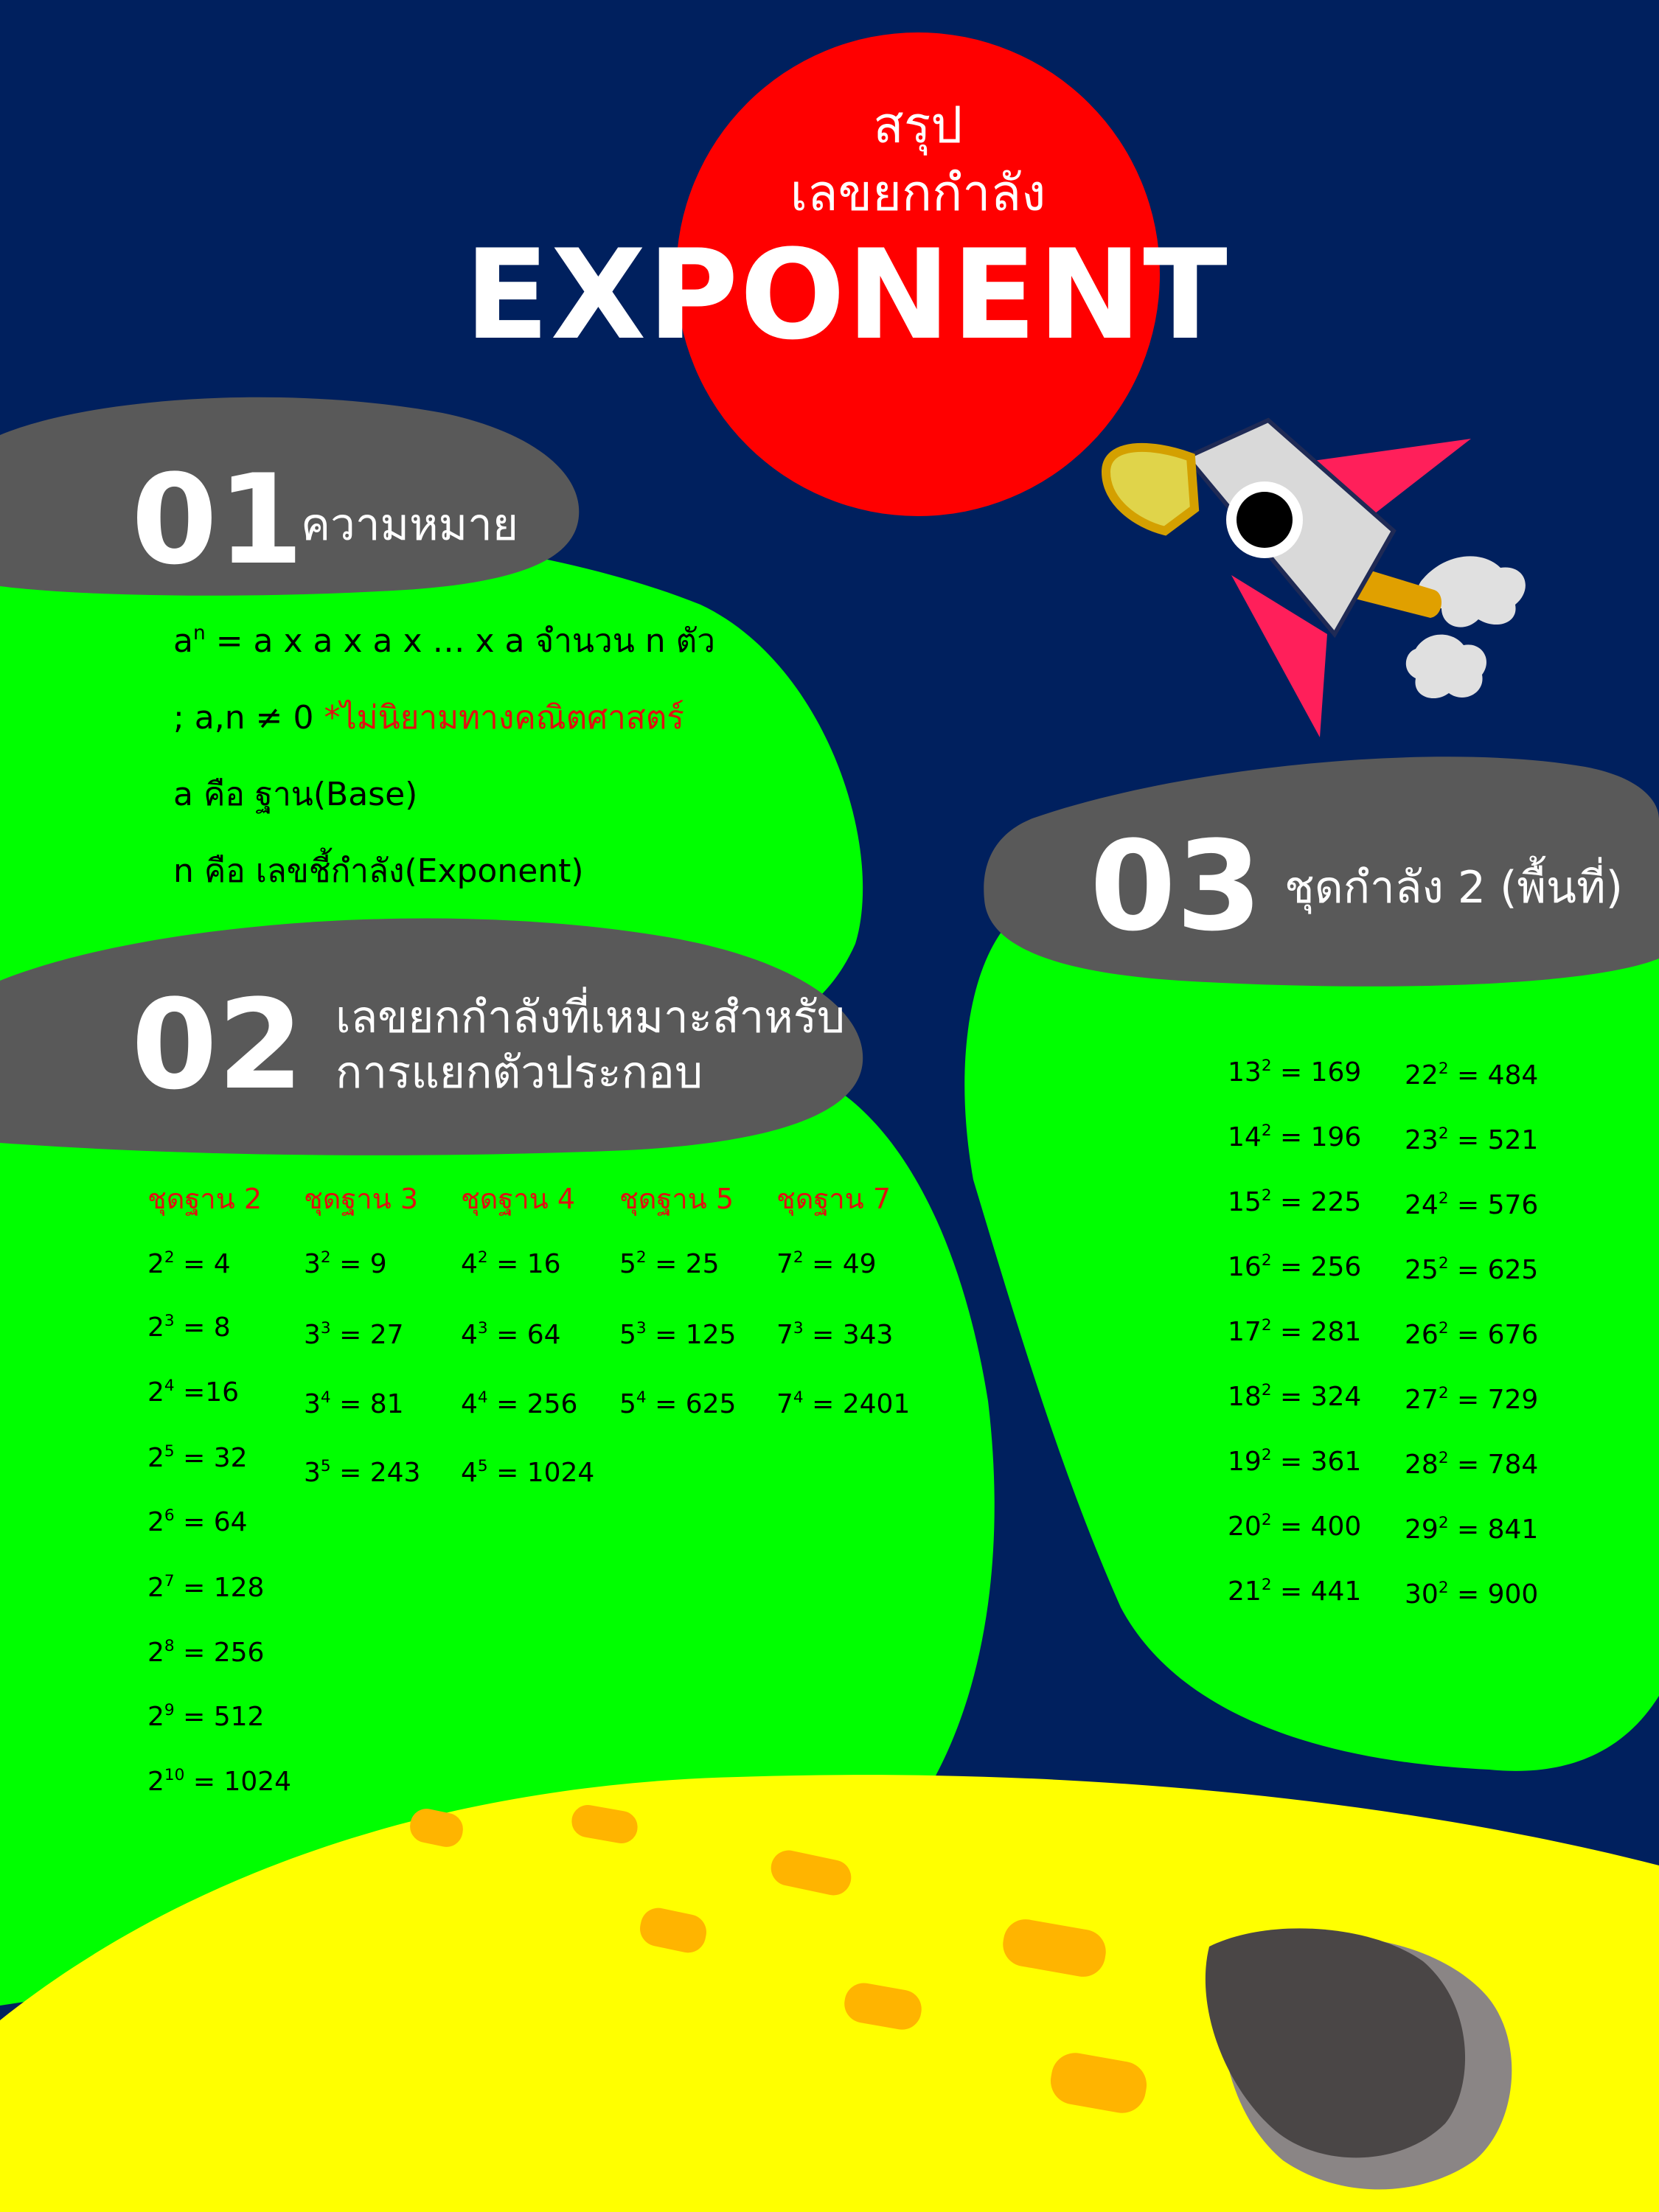  I want to click on power-entry: 22 = 4, so click(189, 1264).